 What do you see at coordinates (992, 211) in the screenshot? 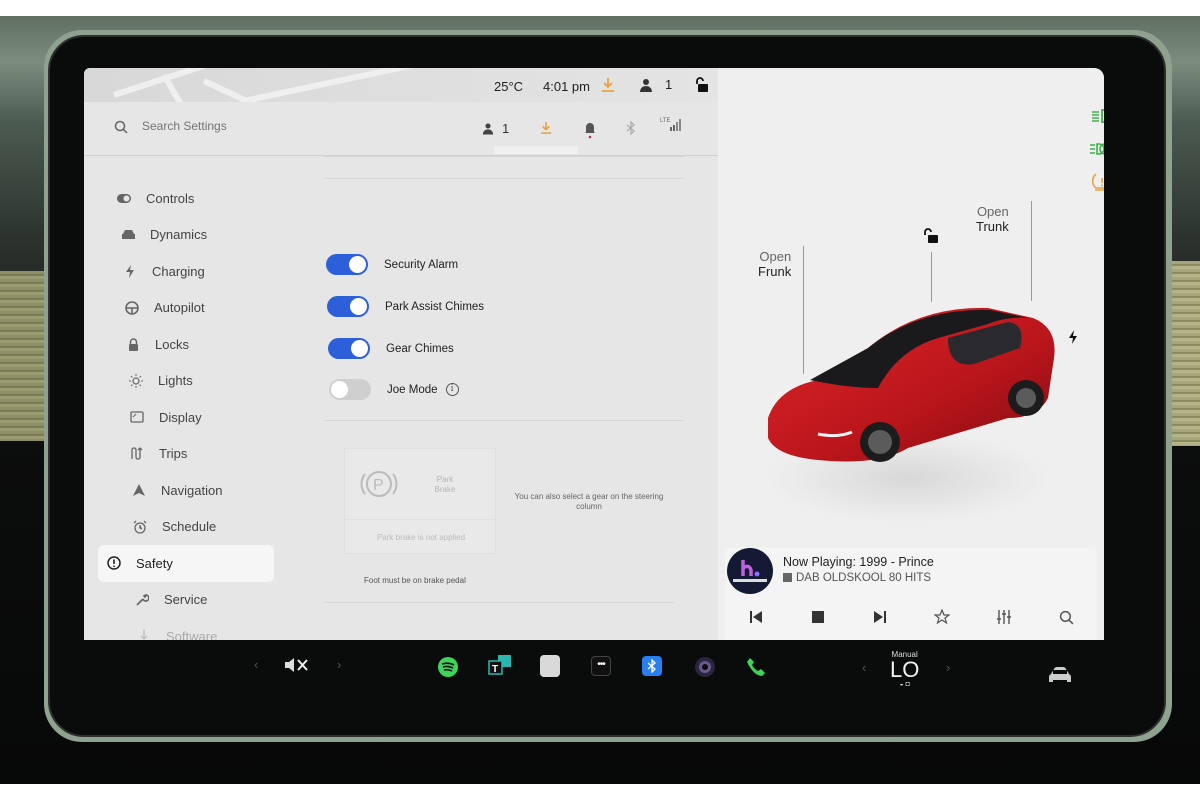
I see `trunk-label-line1: Open` at bounding box center [992, 211].